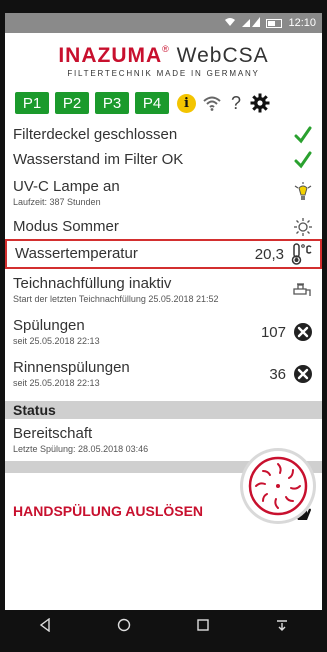 The image size is (327, 652). What do you see at coordinates (269, 254) in the screenshot?
I see `temperature-value: 20,3` at bounding box center [269, 254].